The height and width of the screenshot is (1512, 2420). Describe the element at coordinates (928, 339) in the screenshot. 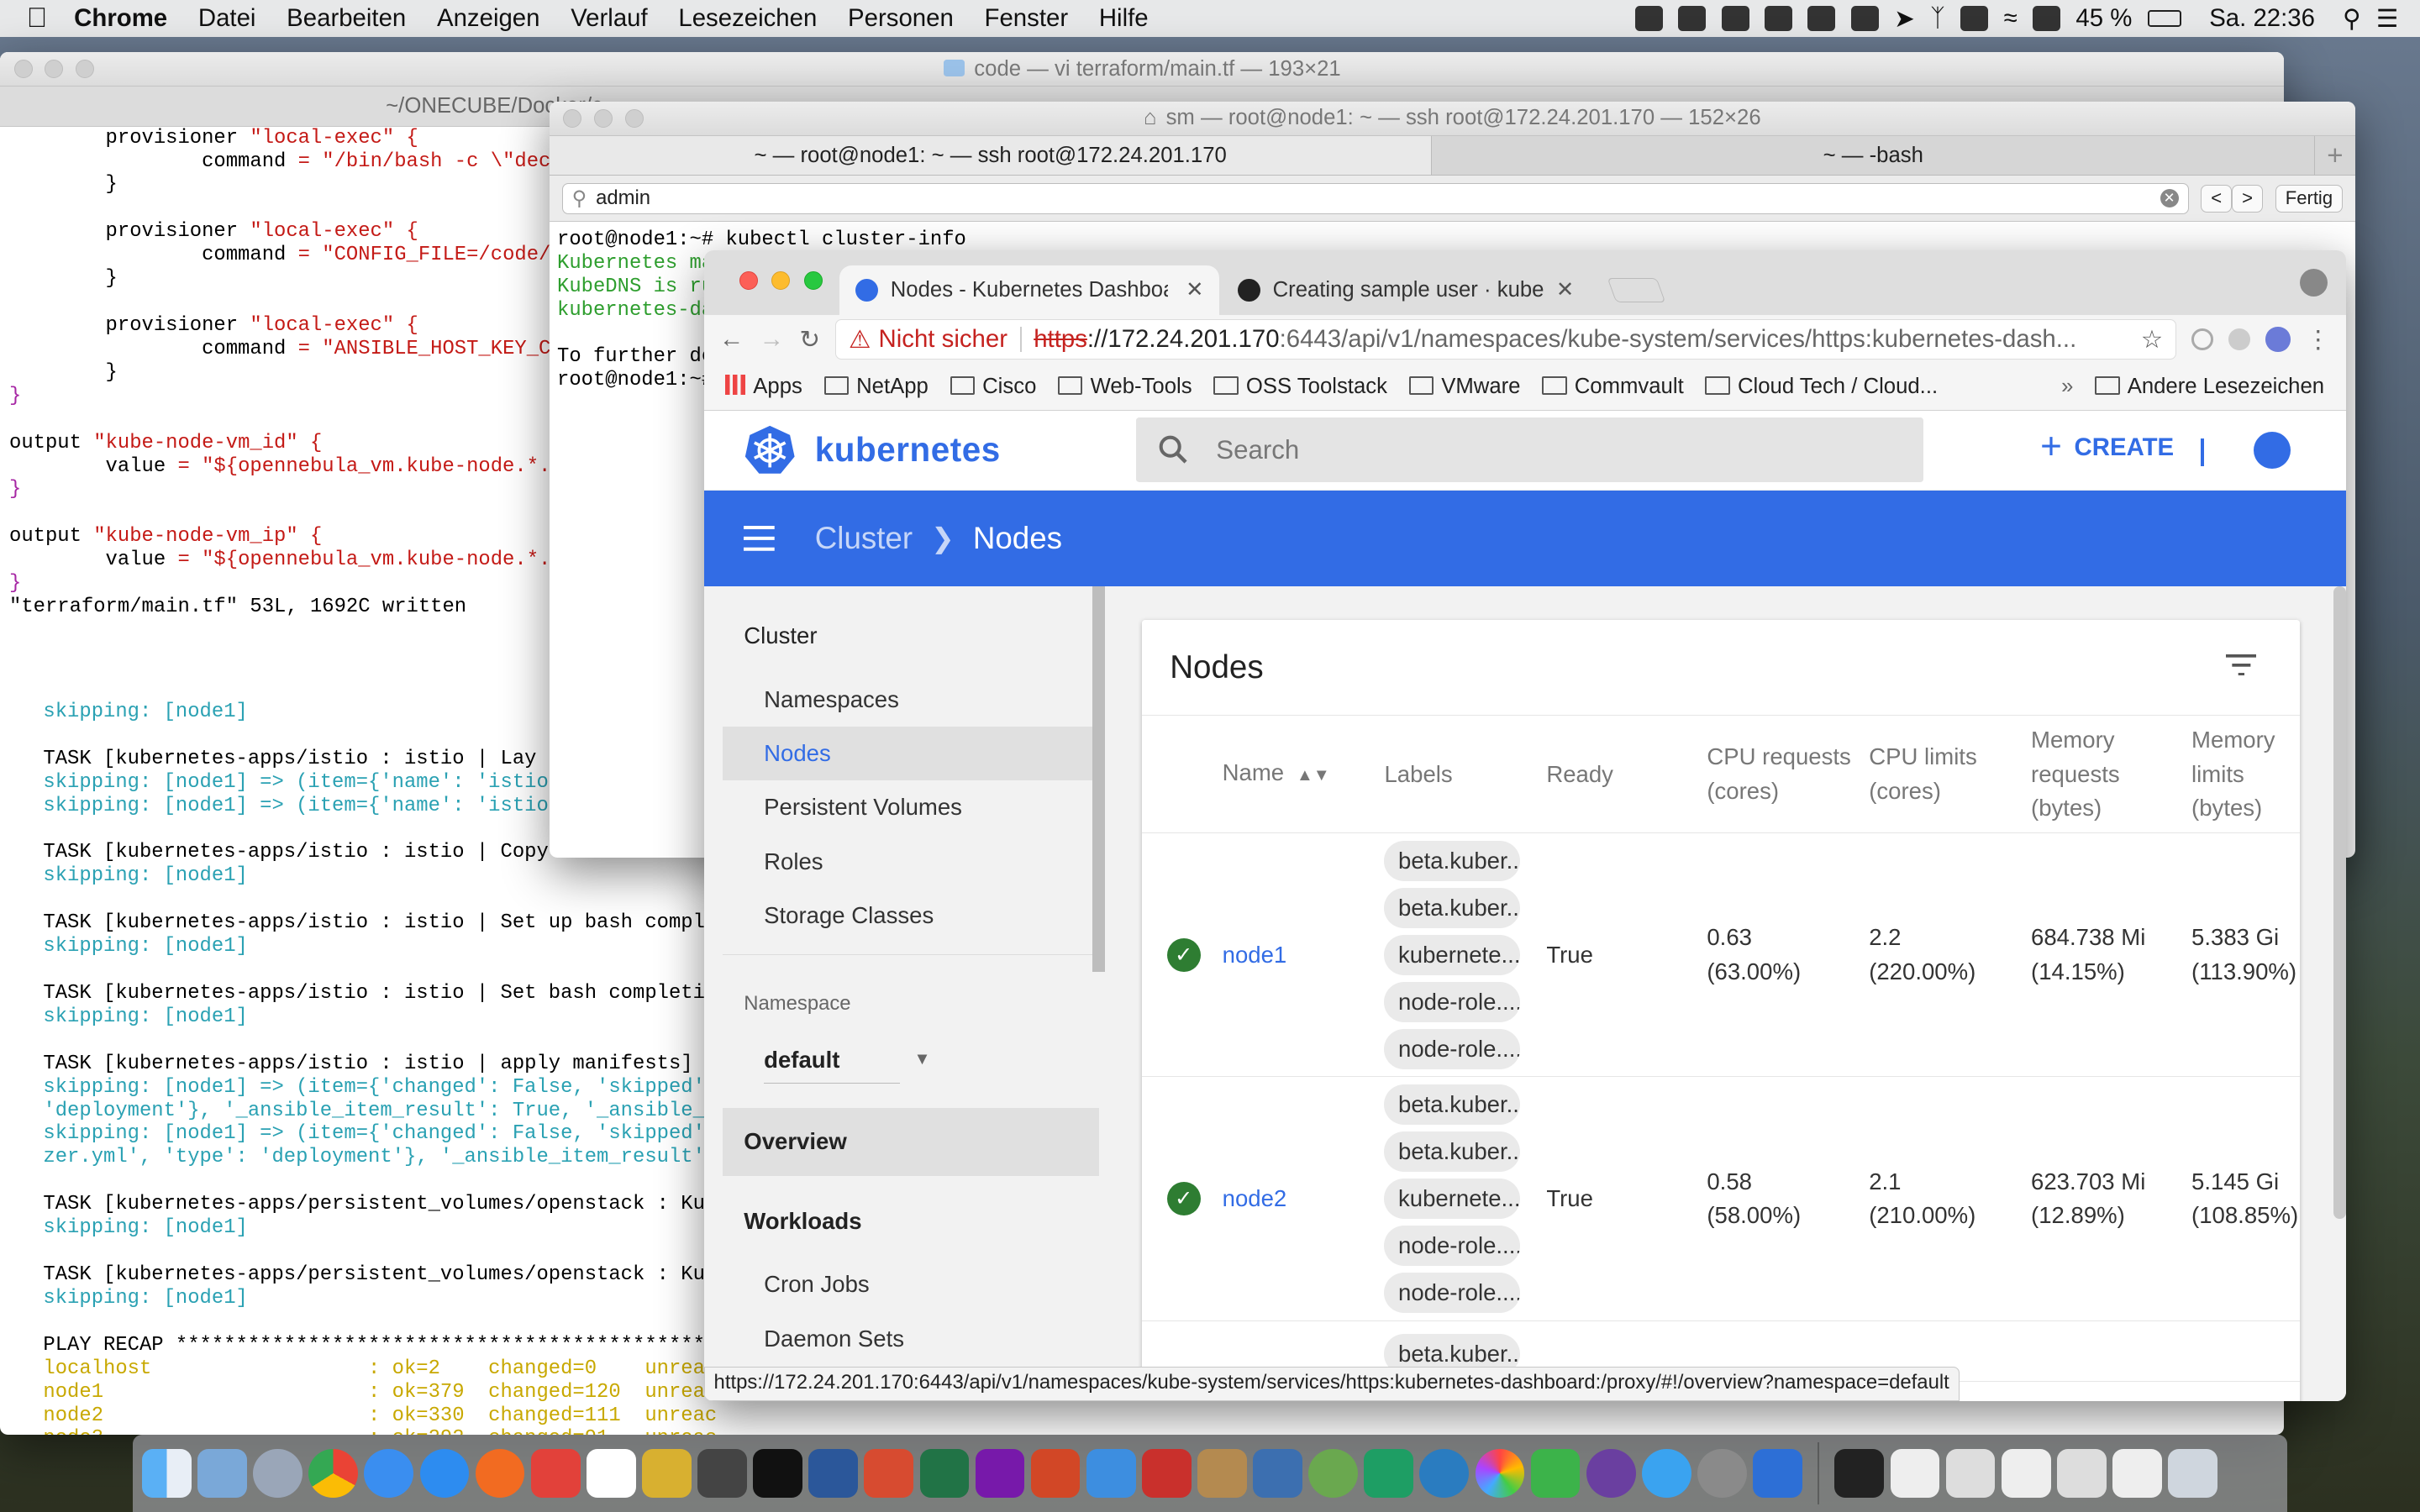

I see `security-indicator: ⚠ Nicht sicher` at that location.